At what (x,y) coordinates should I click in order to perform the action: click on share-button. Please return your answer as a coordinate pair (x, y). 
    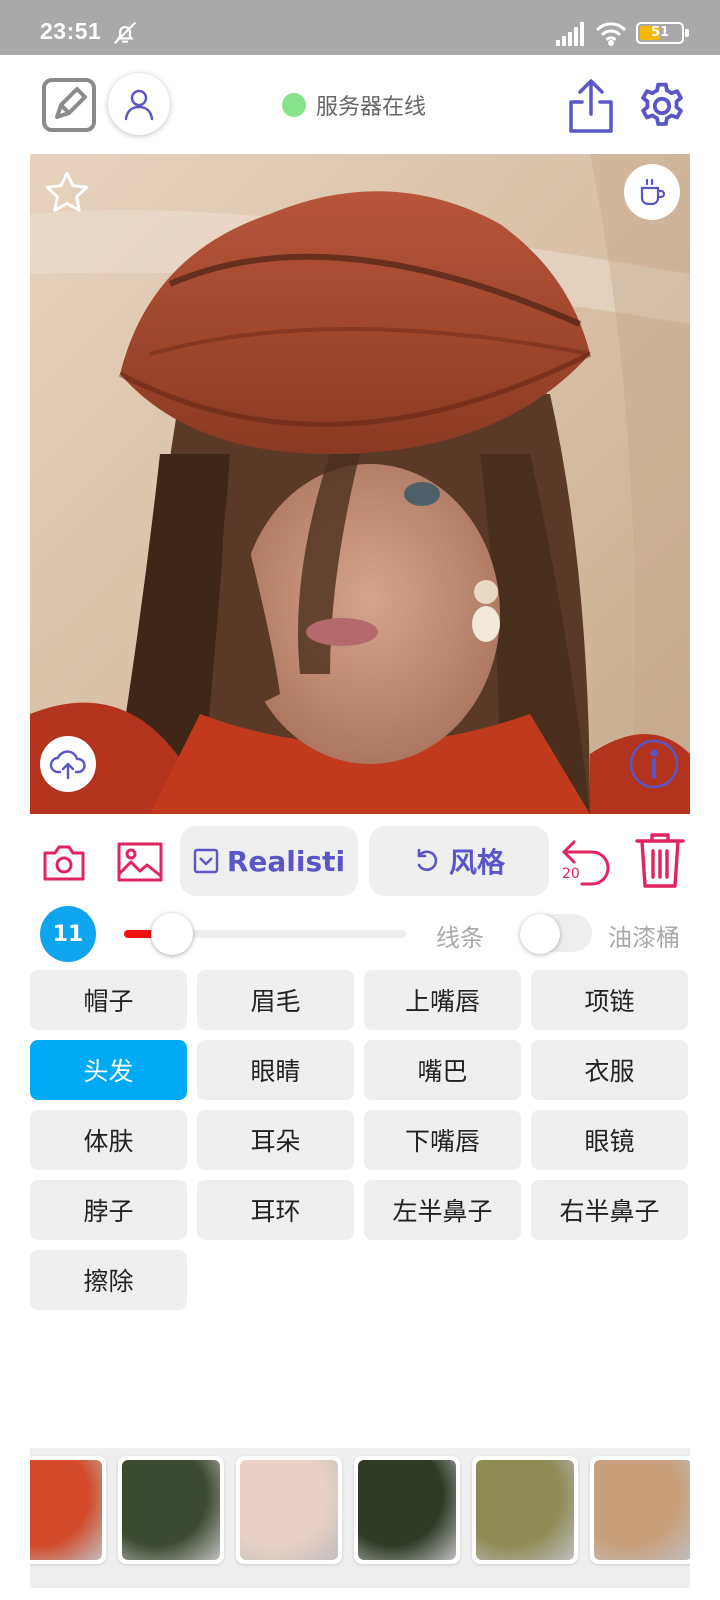
    Looking at the image, I should click on (591, 106).